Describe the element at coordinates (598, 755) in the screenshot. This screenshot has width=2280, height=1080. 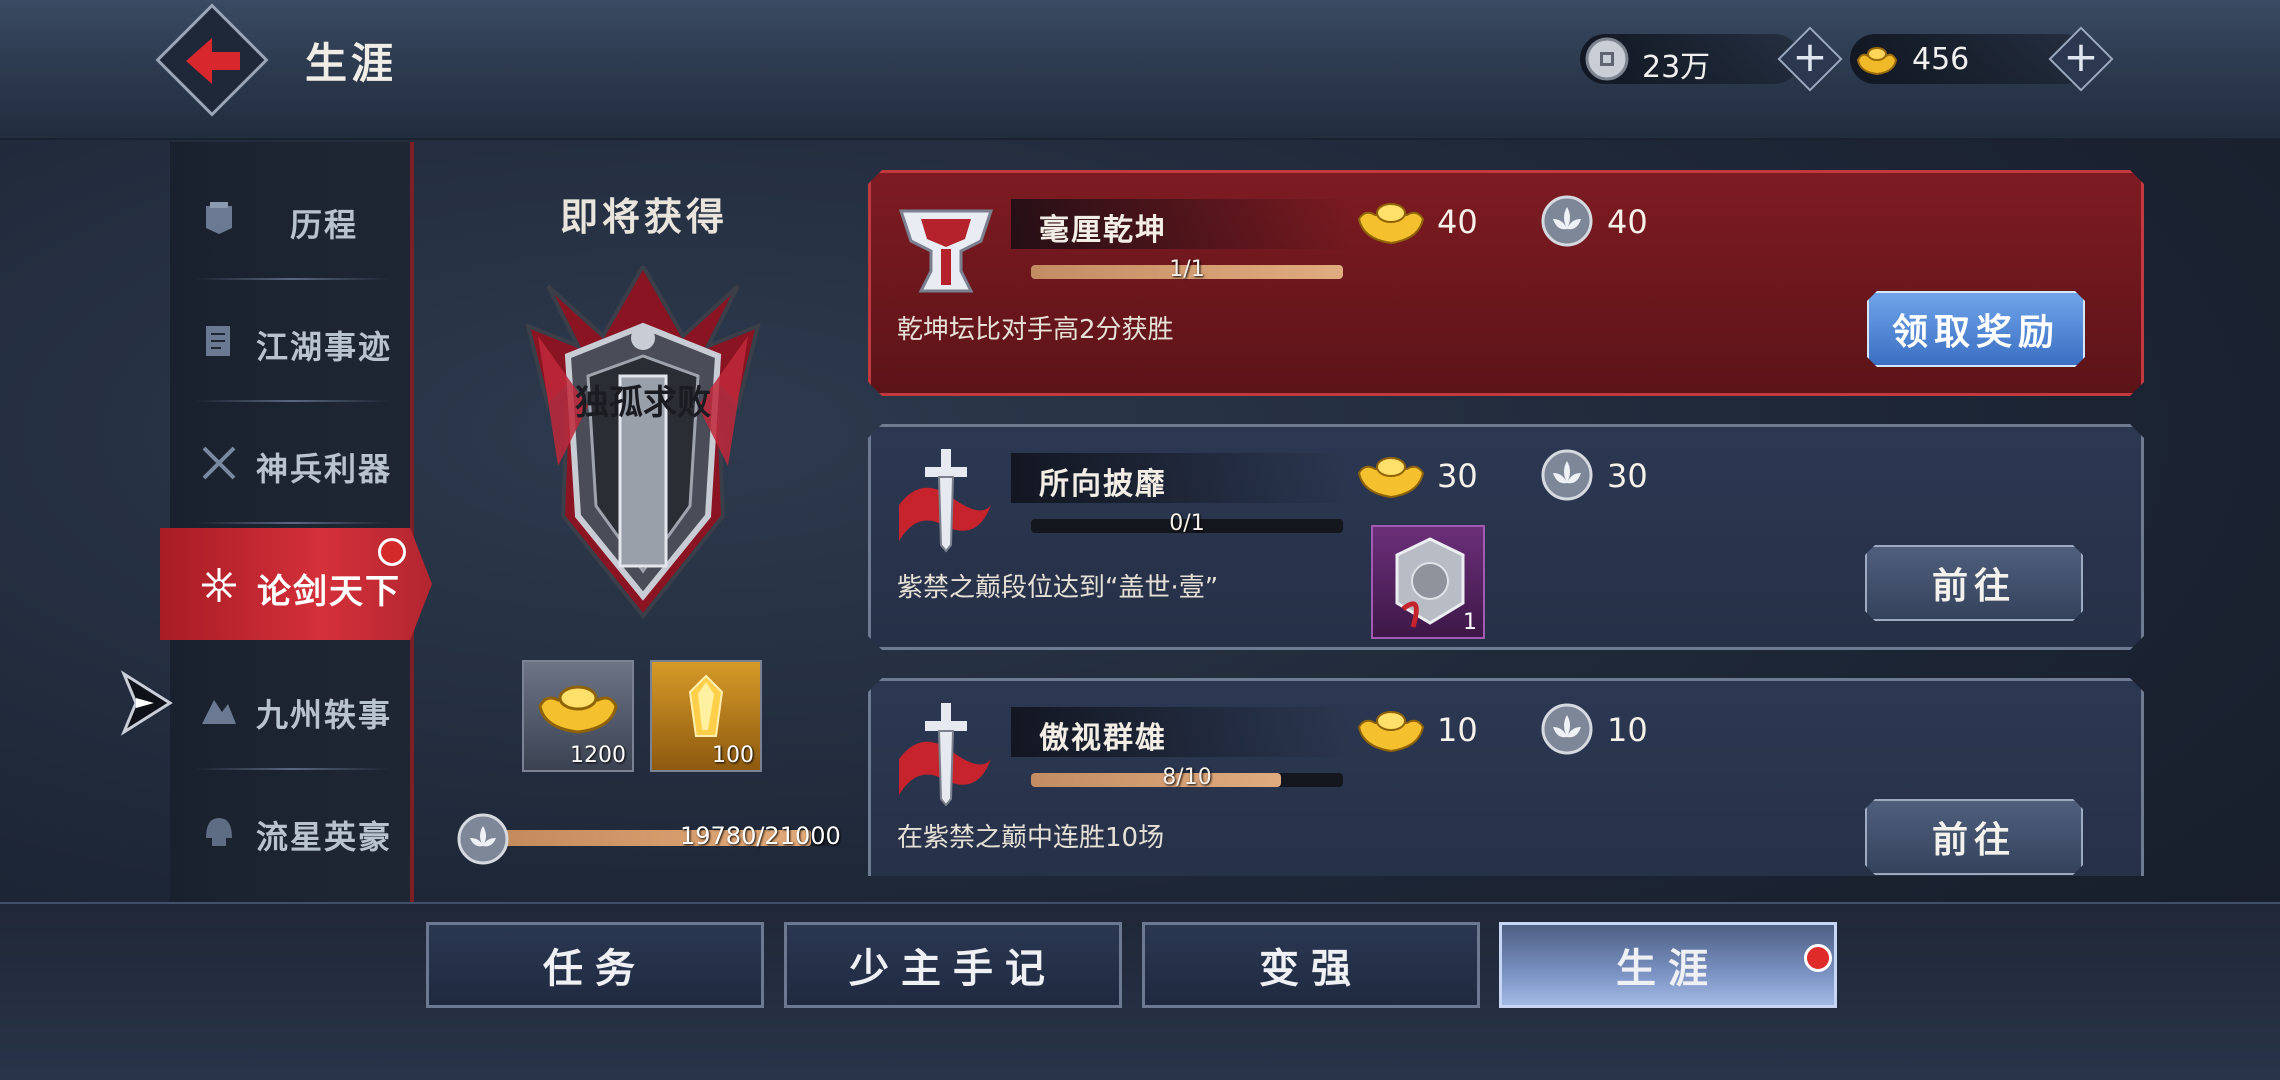
I see `reward-count: 1200` at that location.